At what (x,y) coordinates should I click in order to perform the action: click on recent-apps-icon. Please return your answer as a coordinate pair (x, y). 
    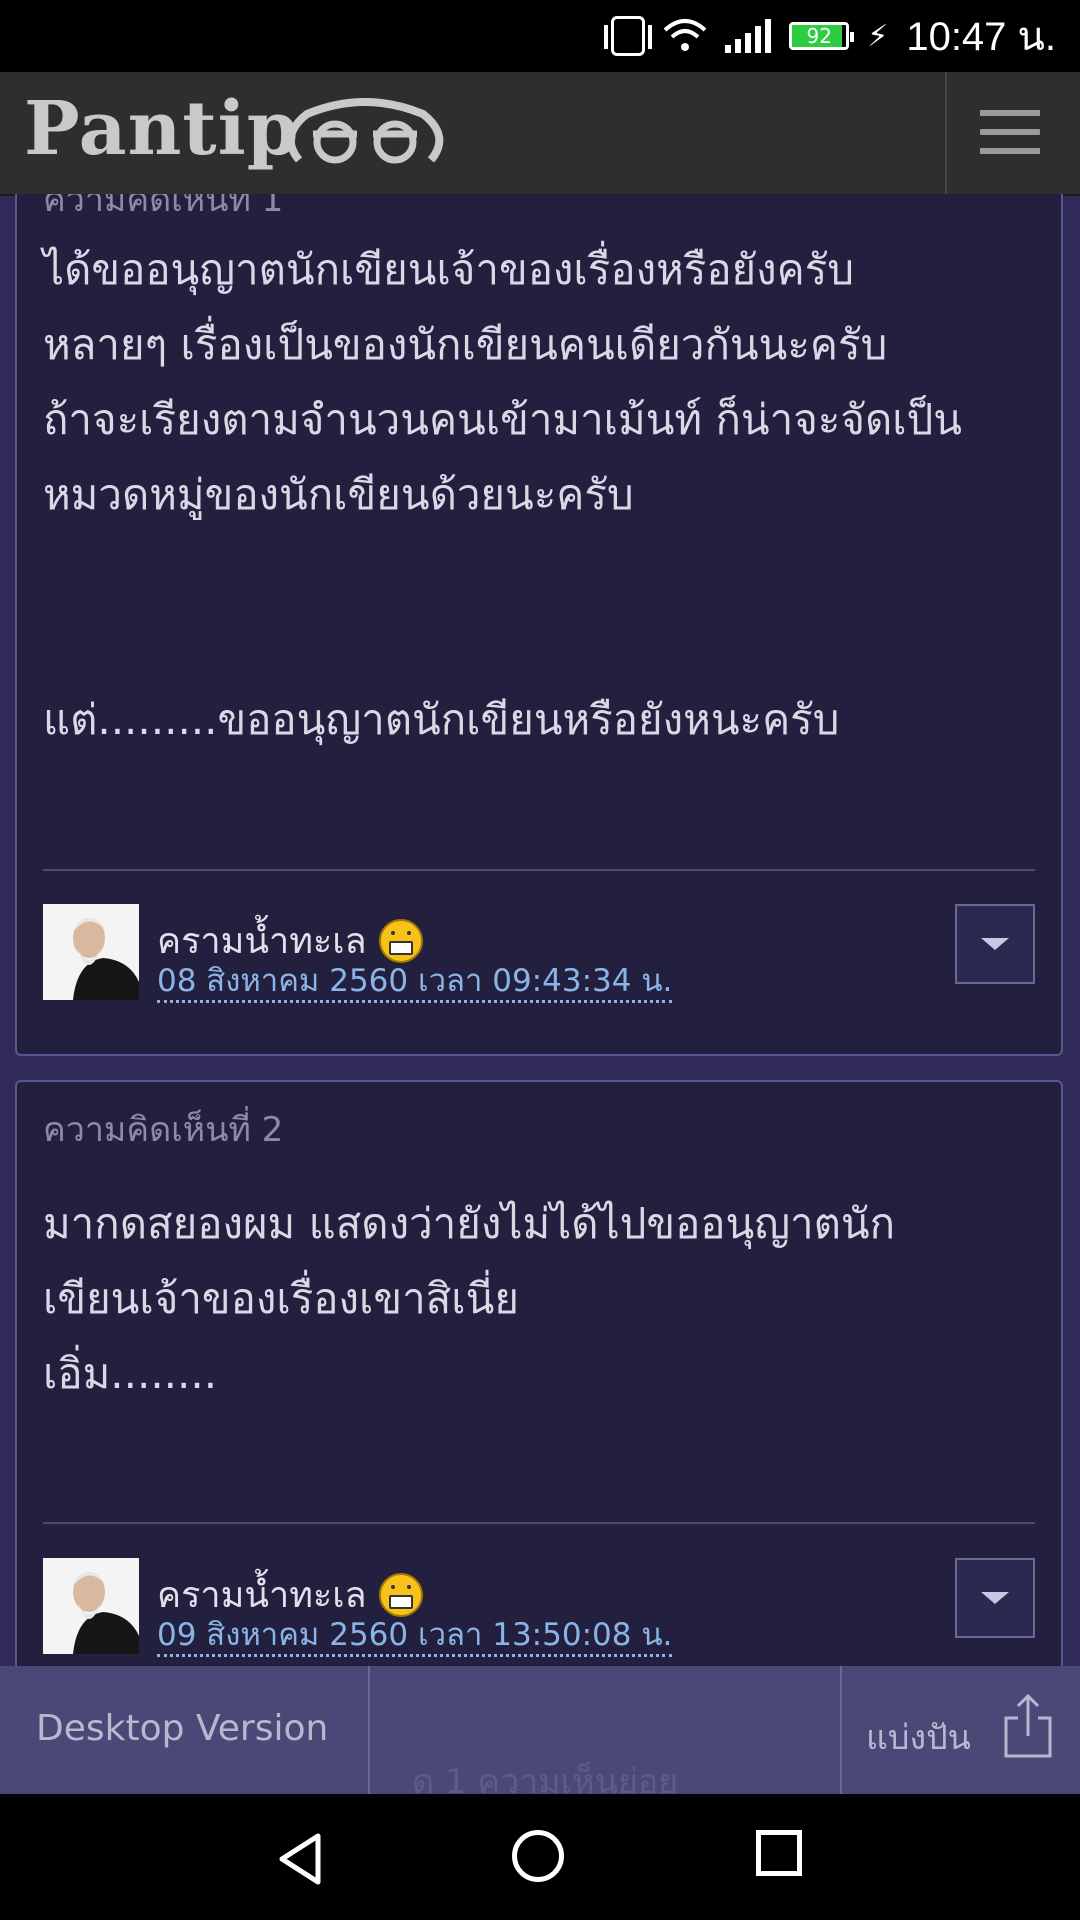
    Looking at the image, I should click on (779, 1853).